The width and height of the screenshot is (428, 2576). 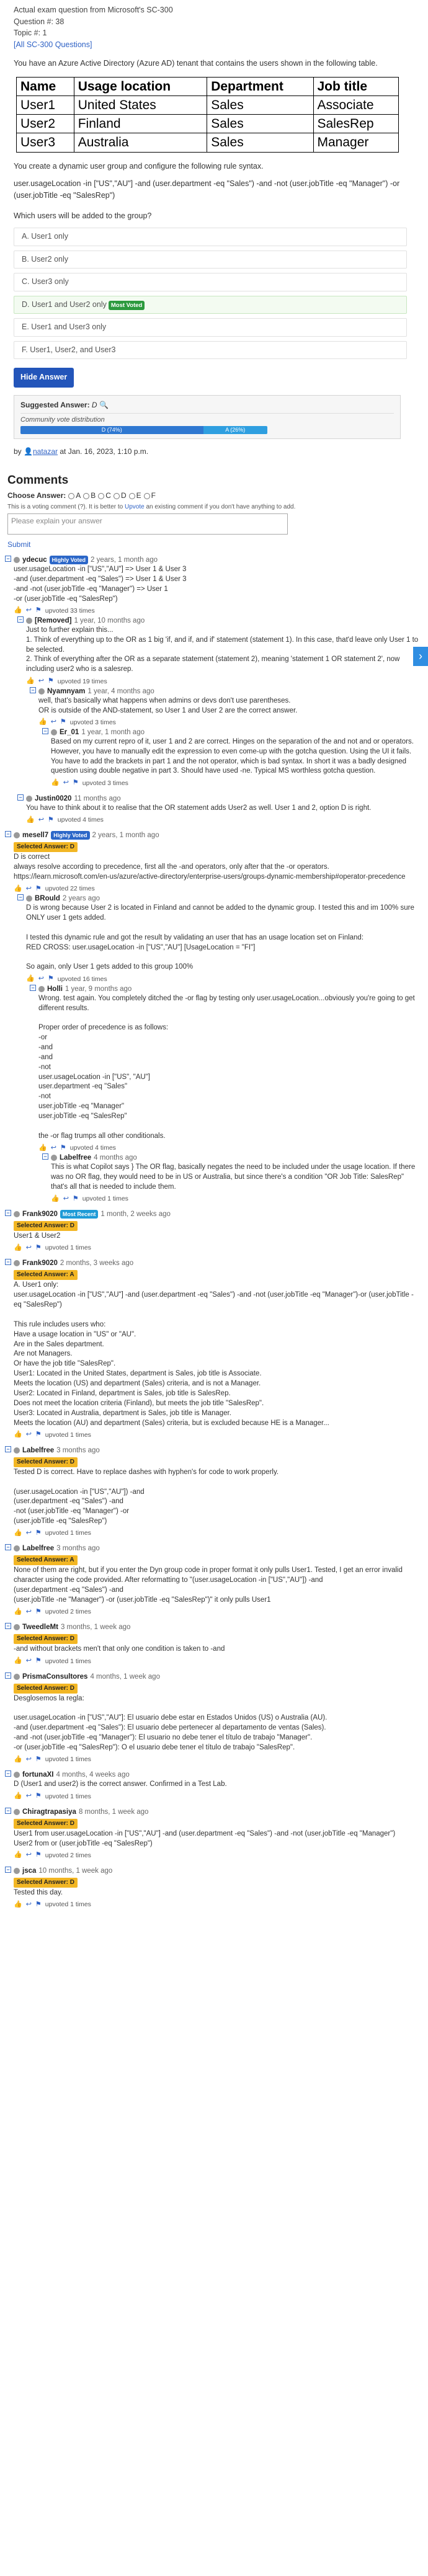 What do you see at coordinates (40, 1627) in the screenshot?
I see `username: TweedleMt` at bounding box center [40, 1627].